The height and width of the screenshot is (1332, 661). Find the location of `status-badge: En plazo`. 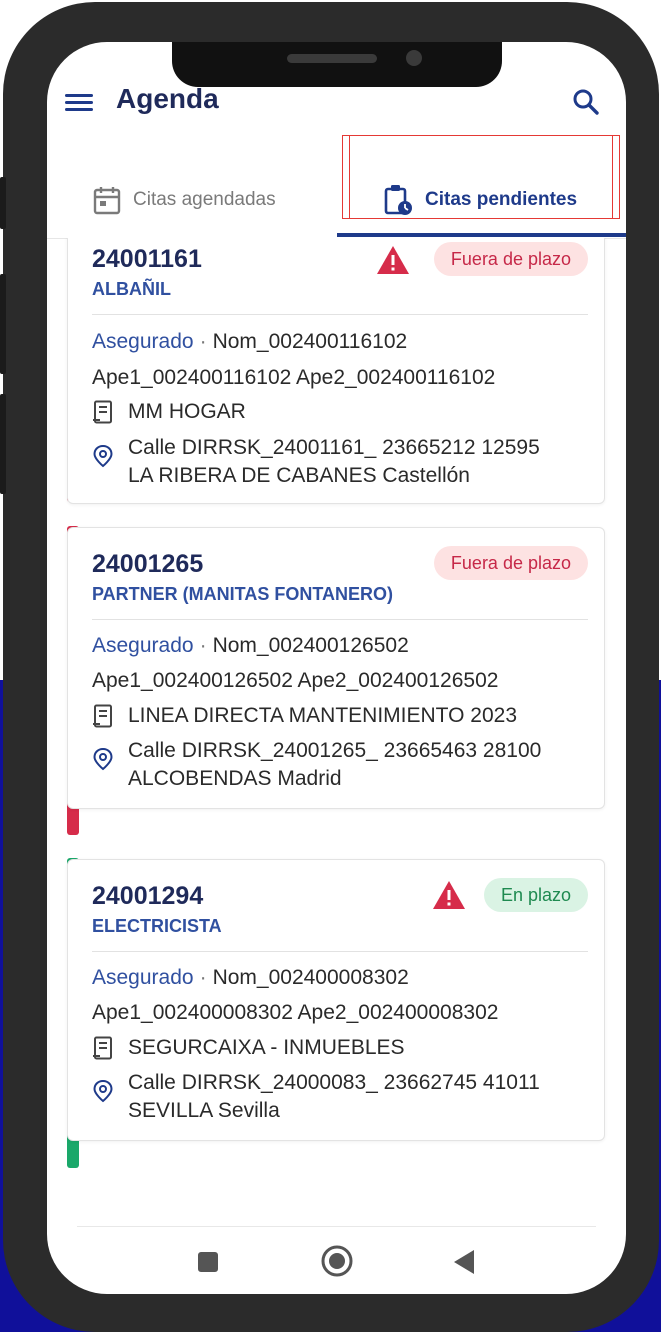

status-badge: En plazo is located at coordinates (535, 895).